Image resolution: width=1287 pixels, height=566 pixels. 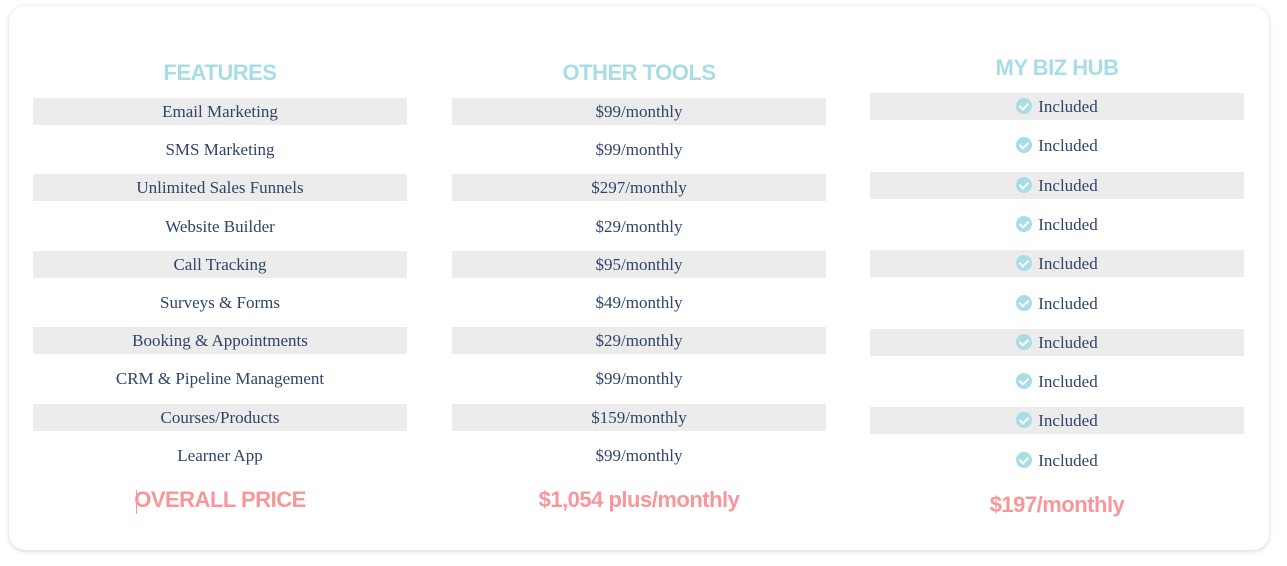 I want to click on cell-text: Unlimited Sales Funnels, so click(x=220, y=187).